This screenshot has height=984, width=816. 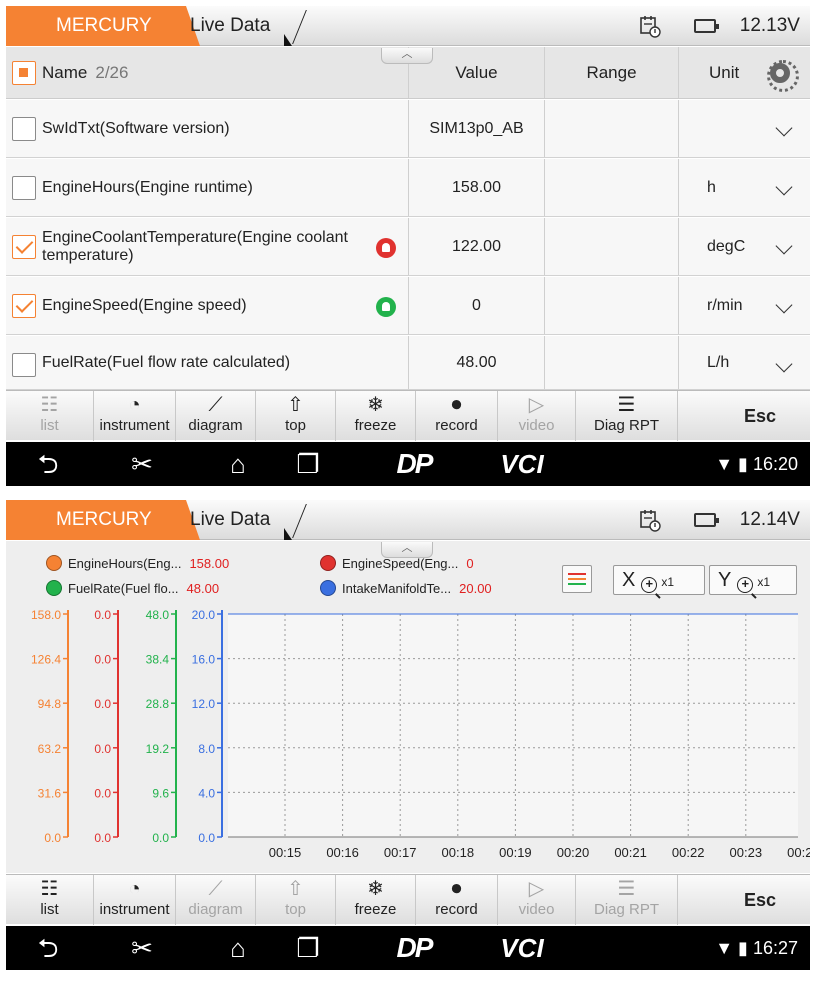 I want to click on battery-voltage: 12.13V, so click(x=769, y=25).